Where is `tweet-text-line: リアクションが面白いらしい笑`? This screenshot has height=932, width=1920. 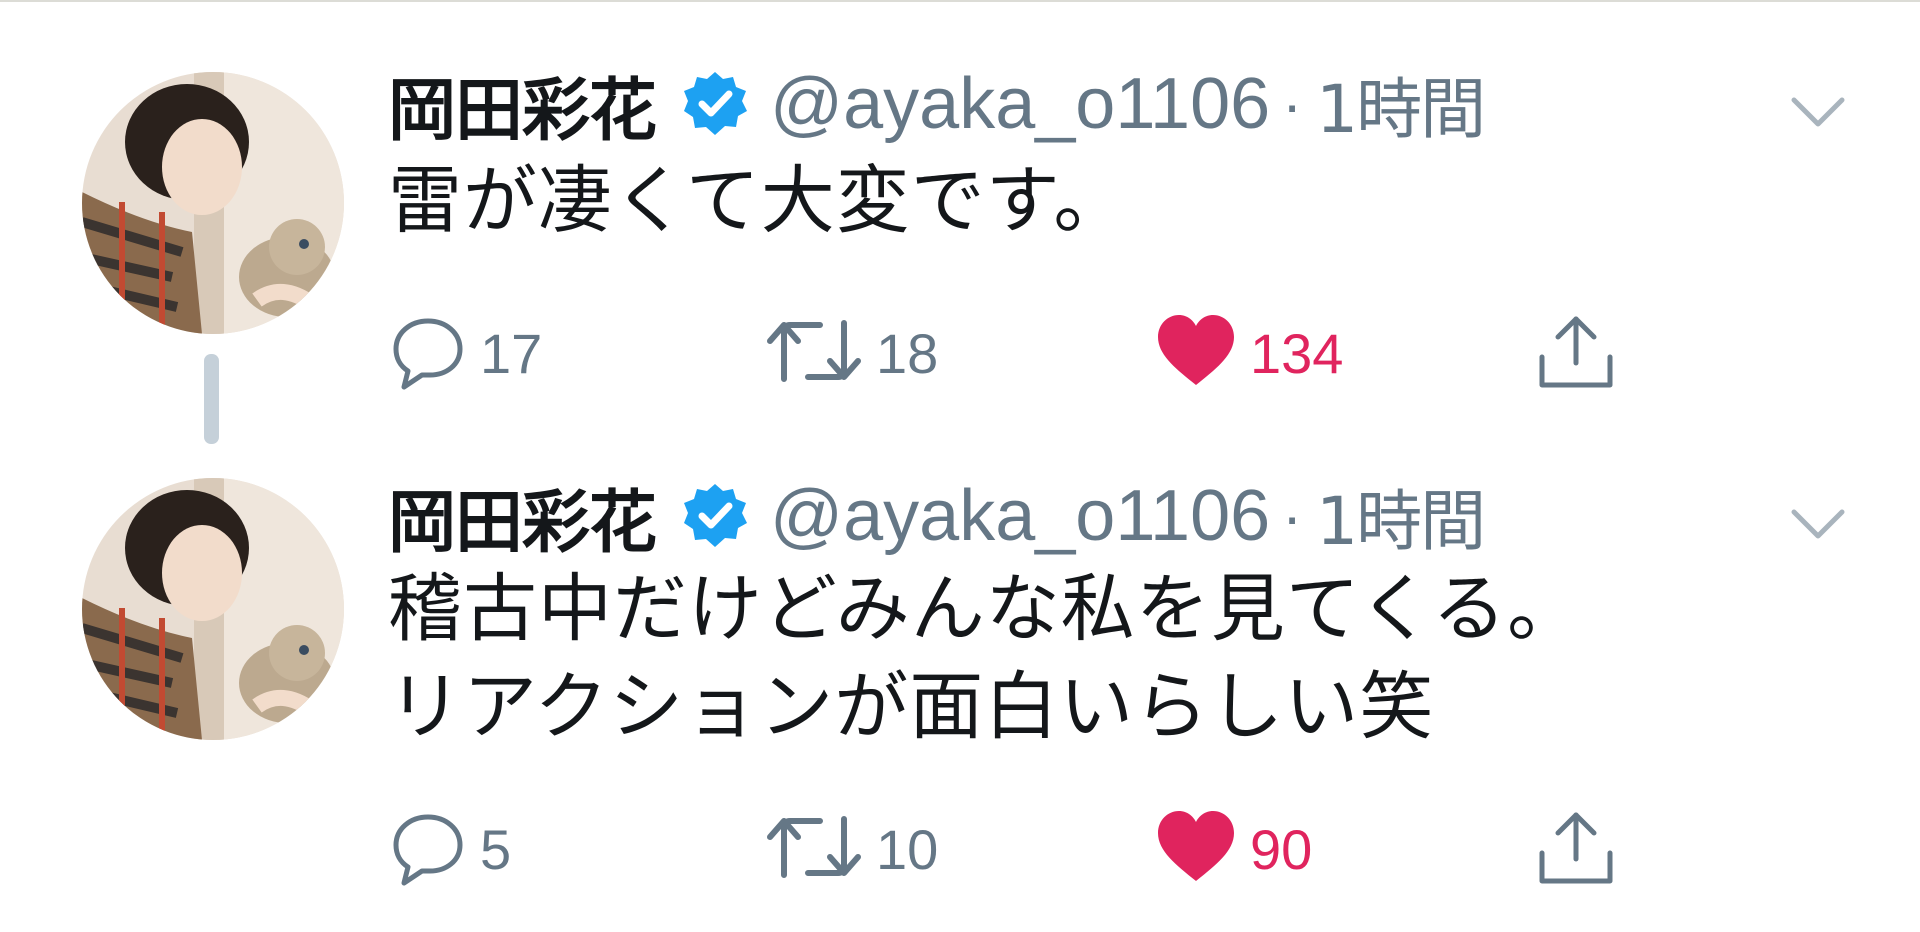
tweet-text-line: リアクションが面白いらしい笑 is located at coordinates (911, 707).